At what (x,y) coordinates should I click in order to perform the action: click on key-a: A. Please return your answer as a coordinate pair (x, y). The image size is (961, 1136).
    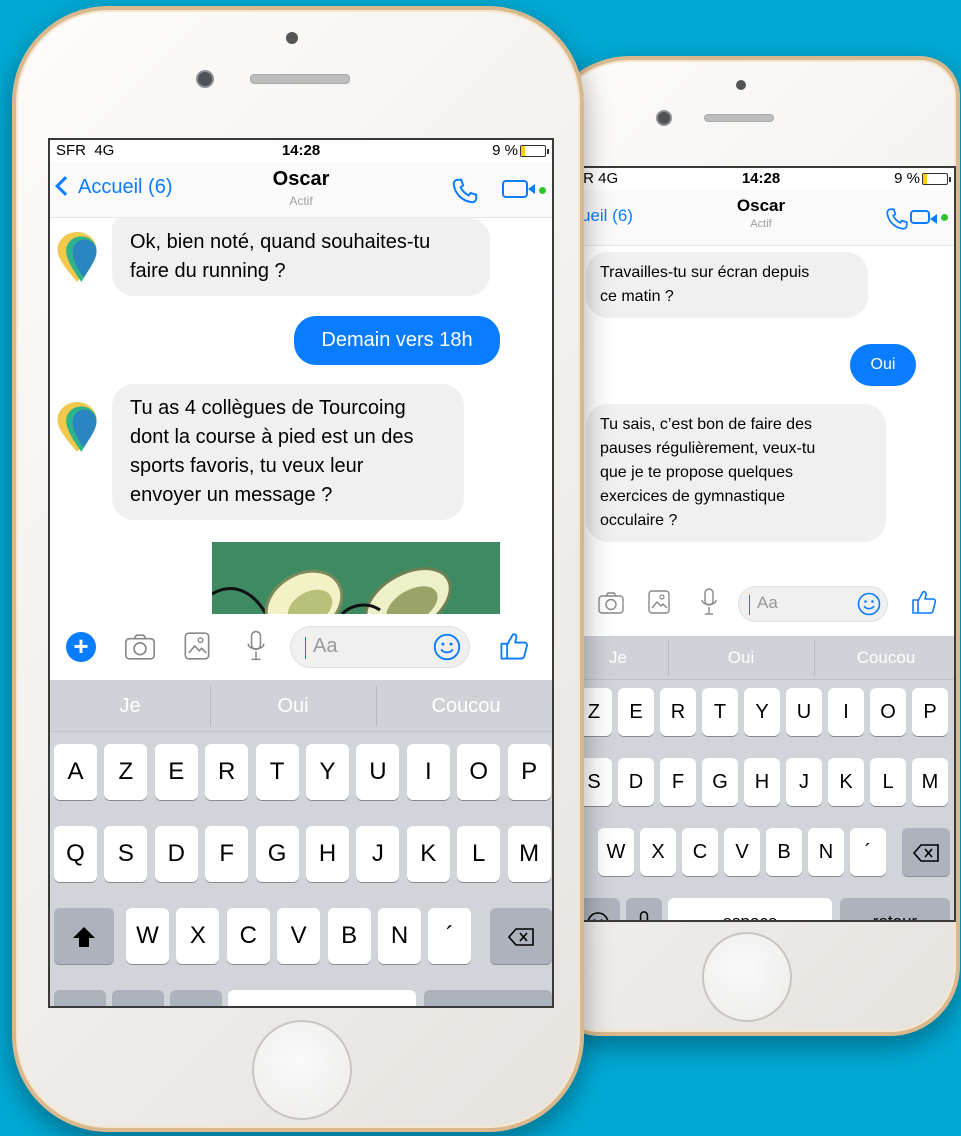
    Looking at the image, I should click on (75, 772).